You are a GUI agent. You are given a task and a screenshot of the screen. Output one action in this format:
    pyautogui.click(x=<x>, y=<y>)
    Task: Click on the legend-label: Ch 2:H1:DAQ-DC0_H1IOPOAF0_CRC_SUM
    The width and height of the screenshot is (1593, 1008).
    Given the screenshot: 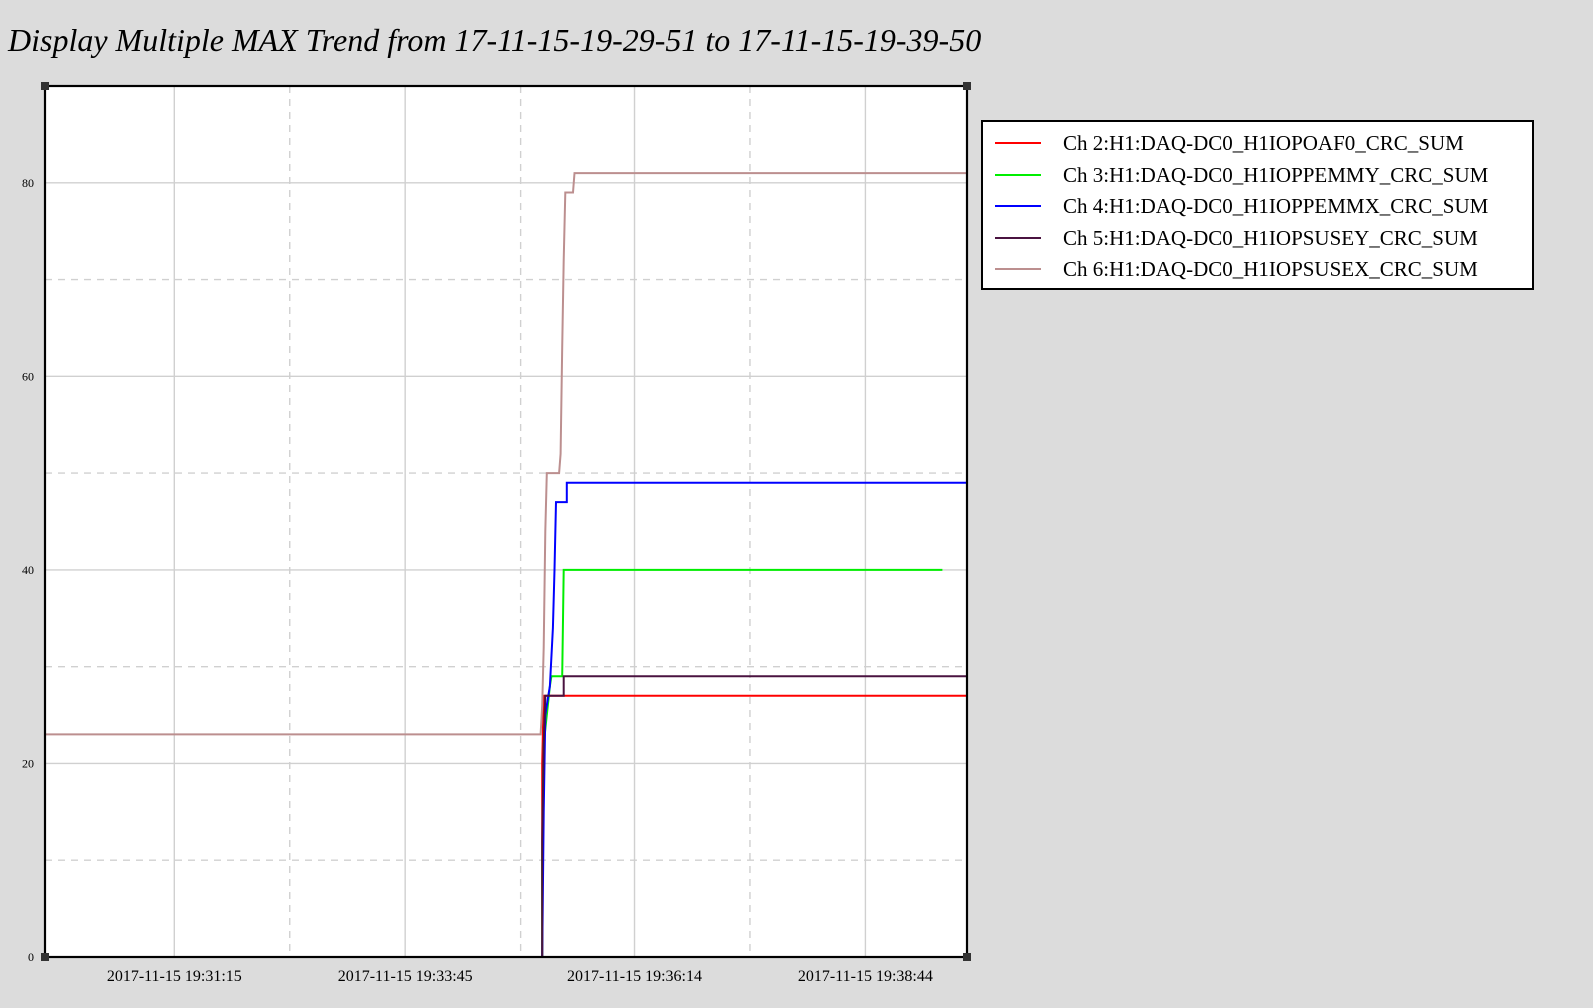 What is the action you would take?
    pyautogui.click(x=1263, y=143)
    